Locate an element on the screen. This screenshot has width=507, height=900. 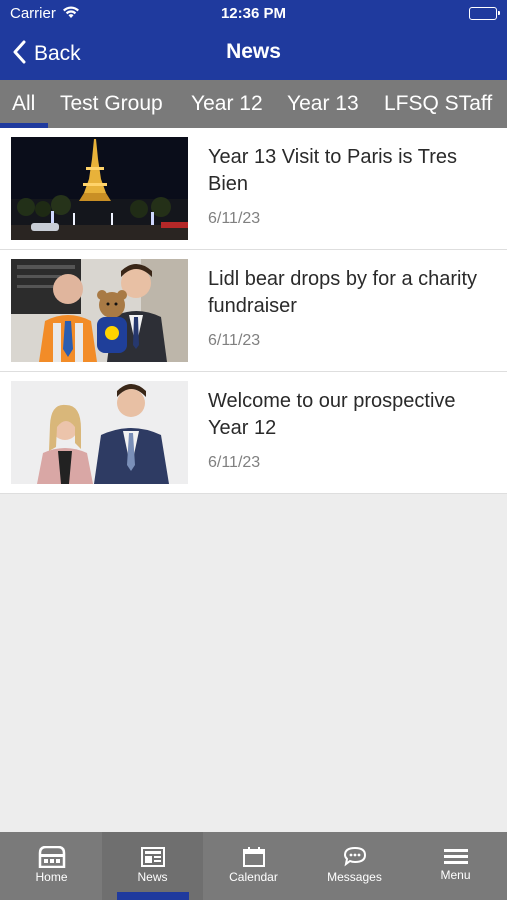
page-title: News is located at coordinates (253, 51).